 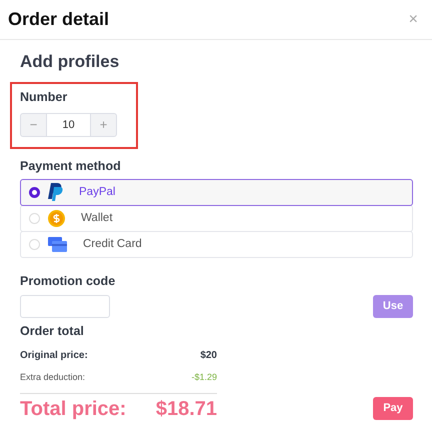 What do you see at coordinates (59, 19) in the screenshot?
I see `dialog-title: Order detail` at bounding box center [59, 19].